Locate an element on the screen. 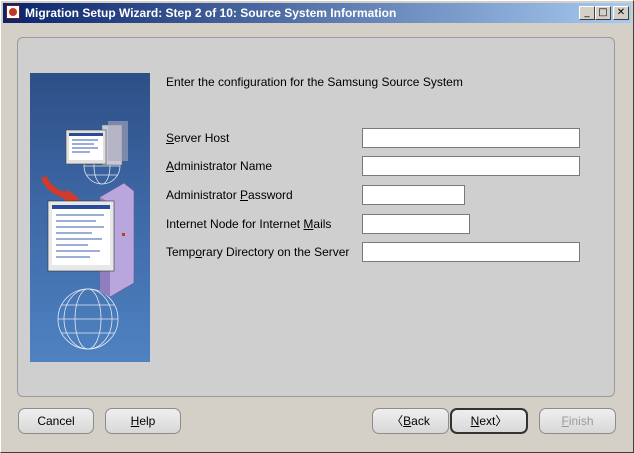 Image resolution: width=634 pixels, height=453 pixels. label-mnemonic: P is located at coordinates (244, 195).